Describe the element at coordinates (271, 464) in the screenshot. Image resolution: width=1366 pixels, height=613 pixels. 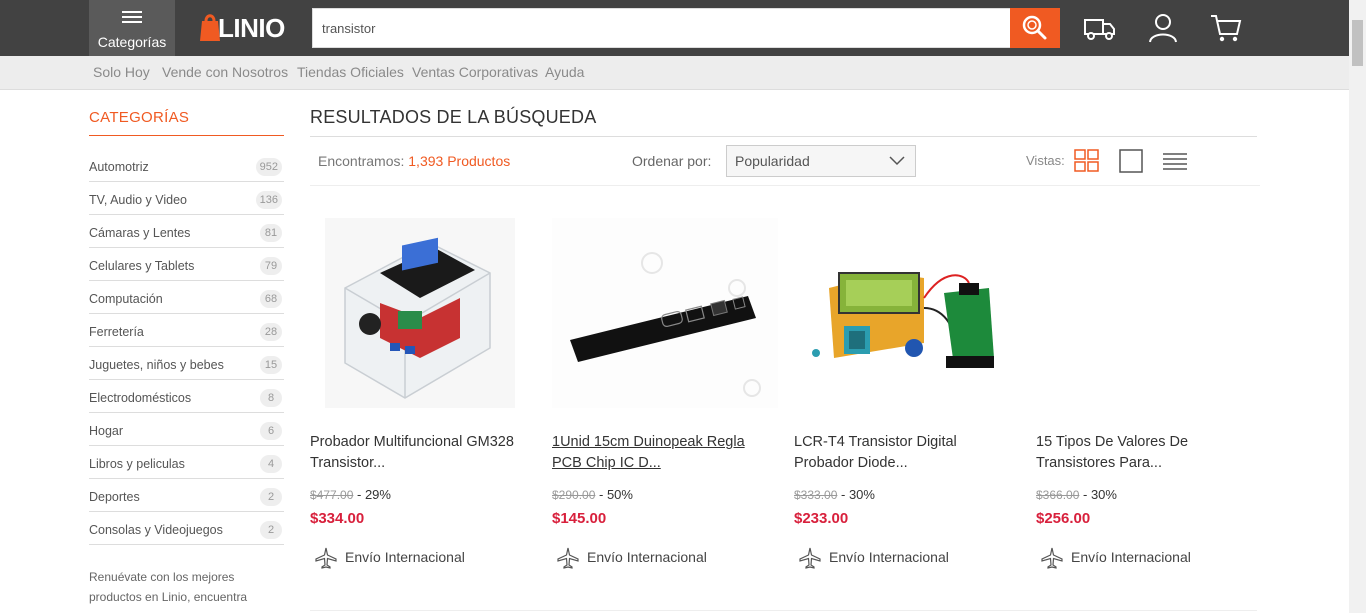
I see `category-count-badge: 4` at that location.